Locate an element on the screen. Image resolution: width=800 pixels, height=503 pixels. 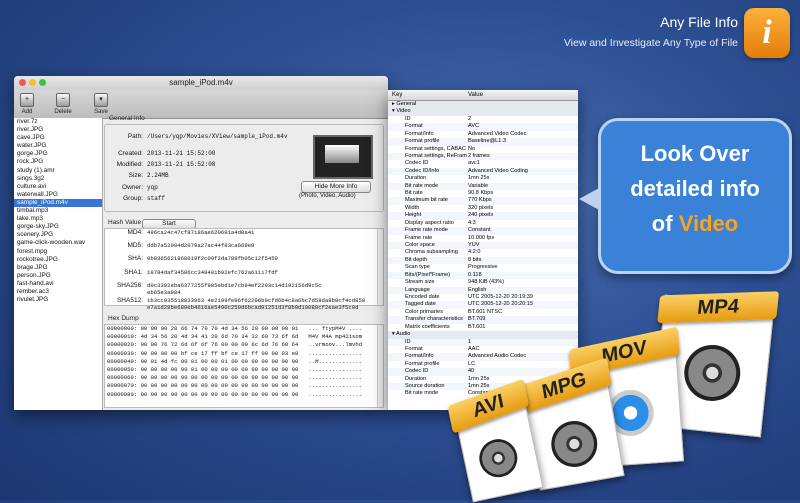
details-row: Stream size 948 KiB (43%) is located at coordinates (483, 282).